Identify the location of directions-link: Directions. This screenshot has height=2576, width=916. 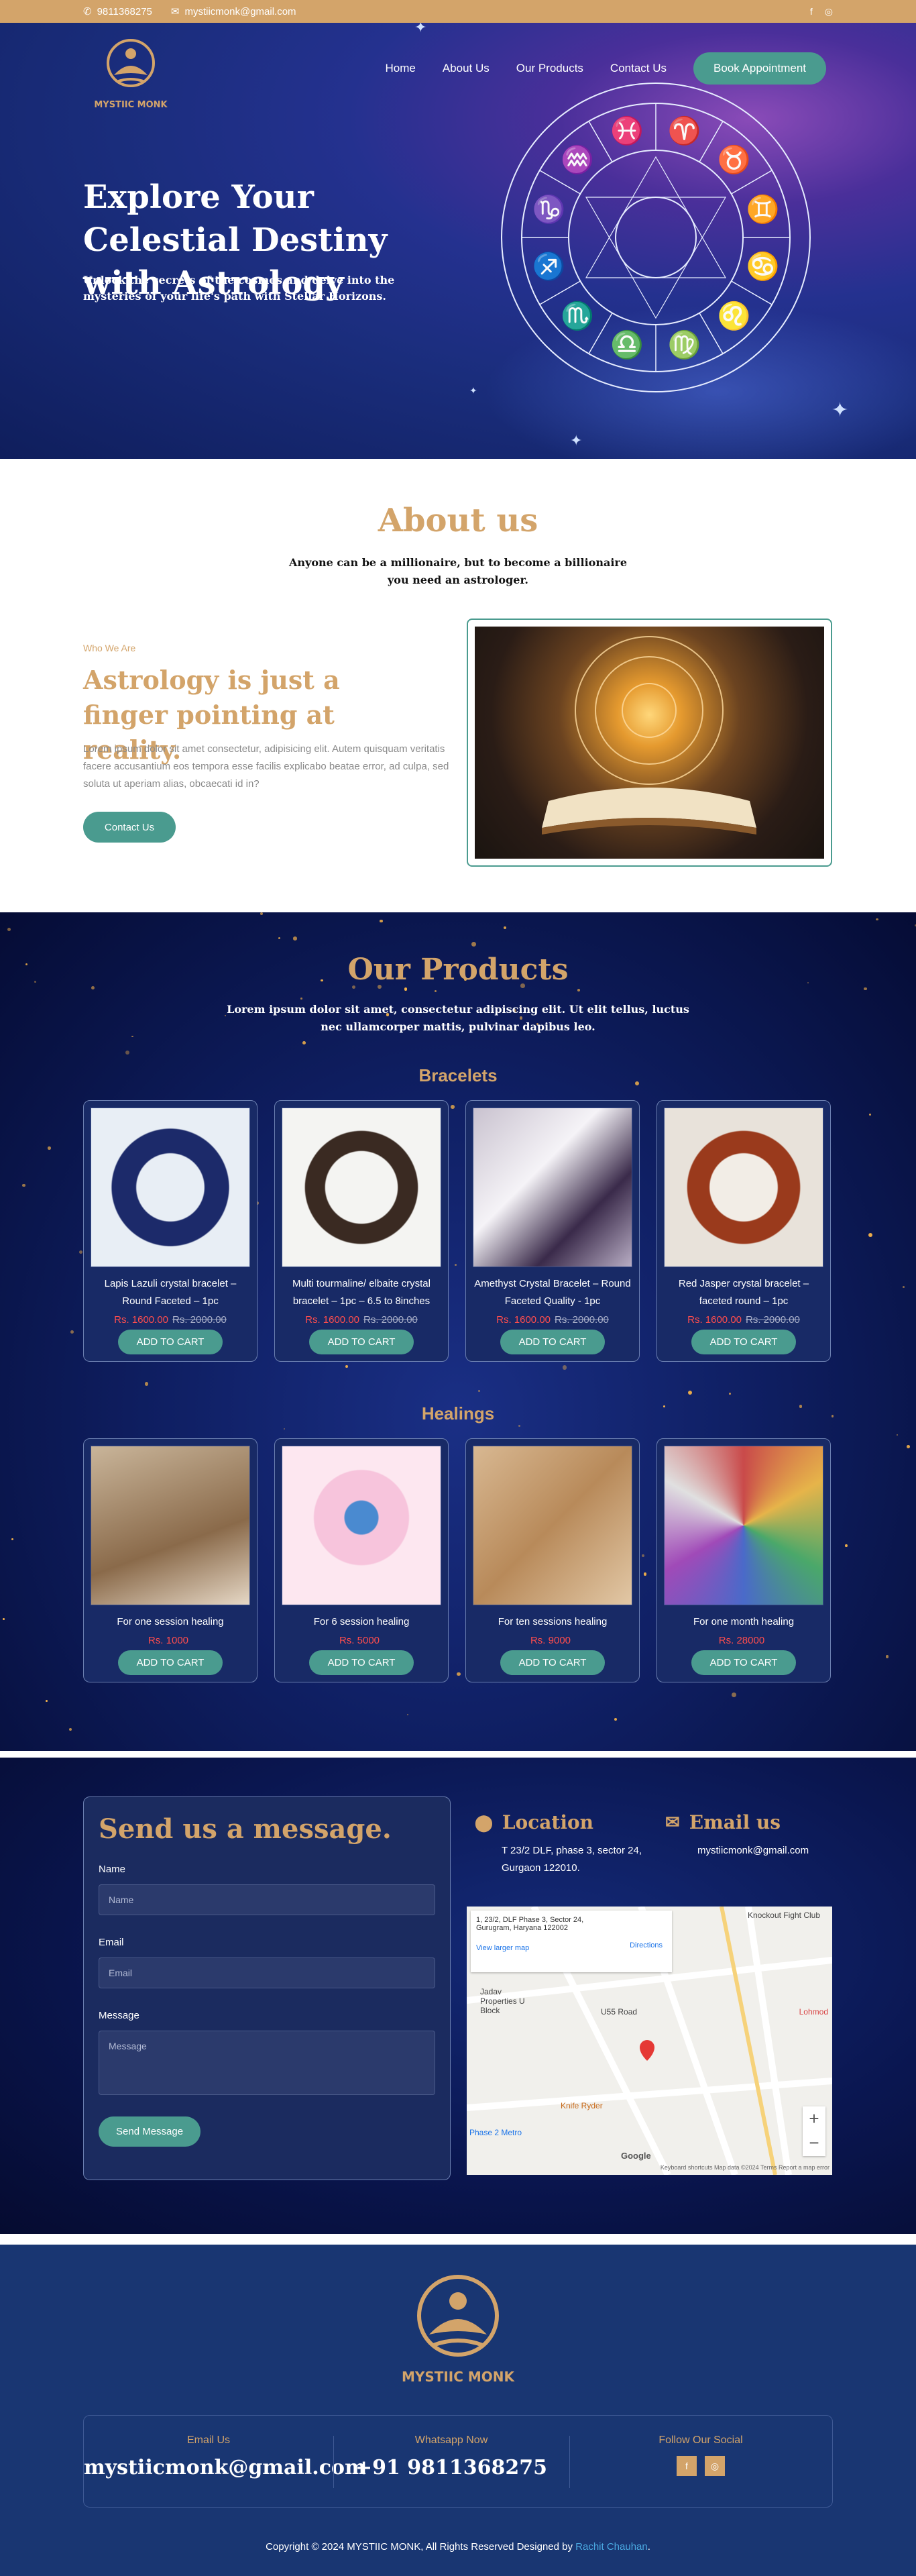
(646, 1945).